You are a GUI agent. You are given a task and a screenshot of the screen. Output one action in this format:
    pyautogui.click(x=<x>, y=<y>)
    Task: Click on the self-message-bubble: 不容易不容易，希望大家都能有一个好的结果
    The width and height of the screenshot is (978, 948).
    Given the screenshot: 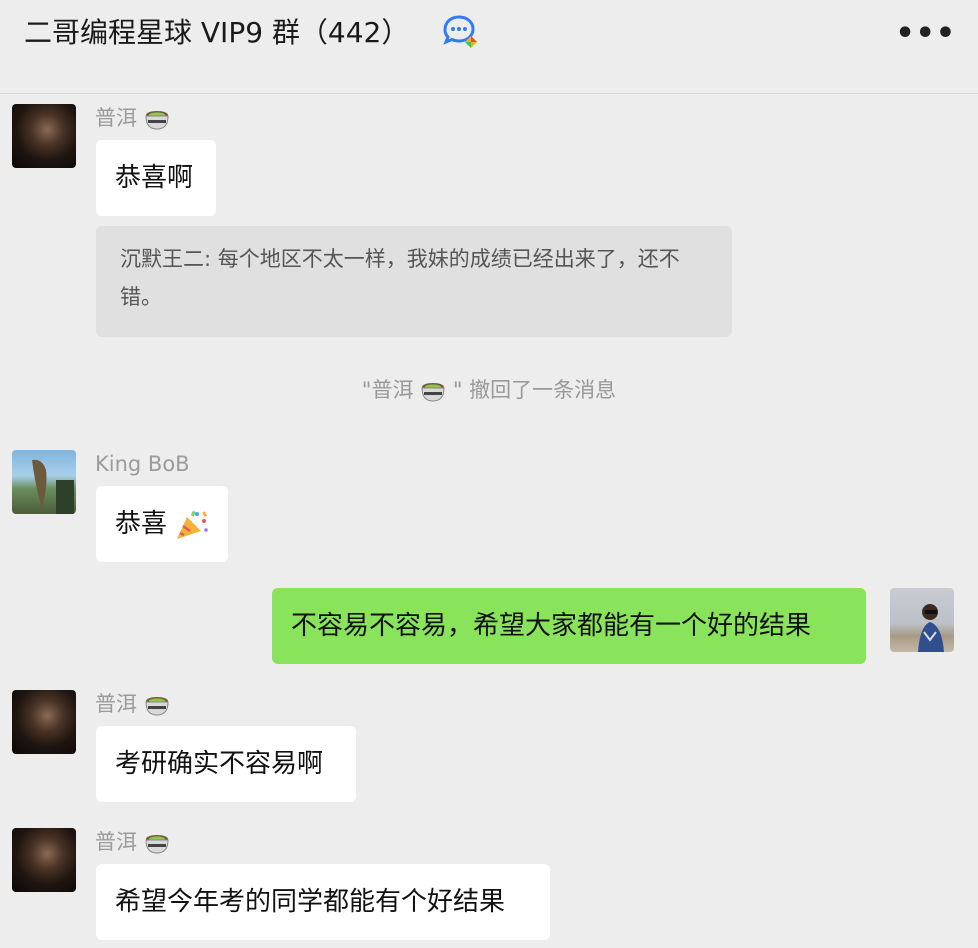 What is the action you would take?
    pyautogui.click(x=569, y=626)
    